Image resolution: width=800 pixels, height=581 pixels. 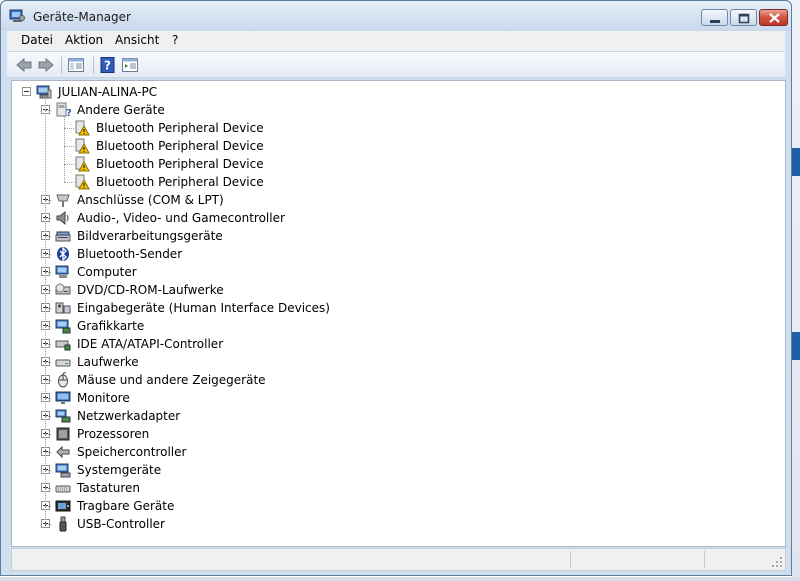 What do you see at coordinates (181, 218) in the screenshot?
I see `category-label: Audio-, Video- und Gamecontroller` at bounding box center [181, 218].